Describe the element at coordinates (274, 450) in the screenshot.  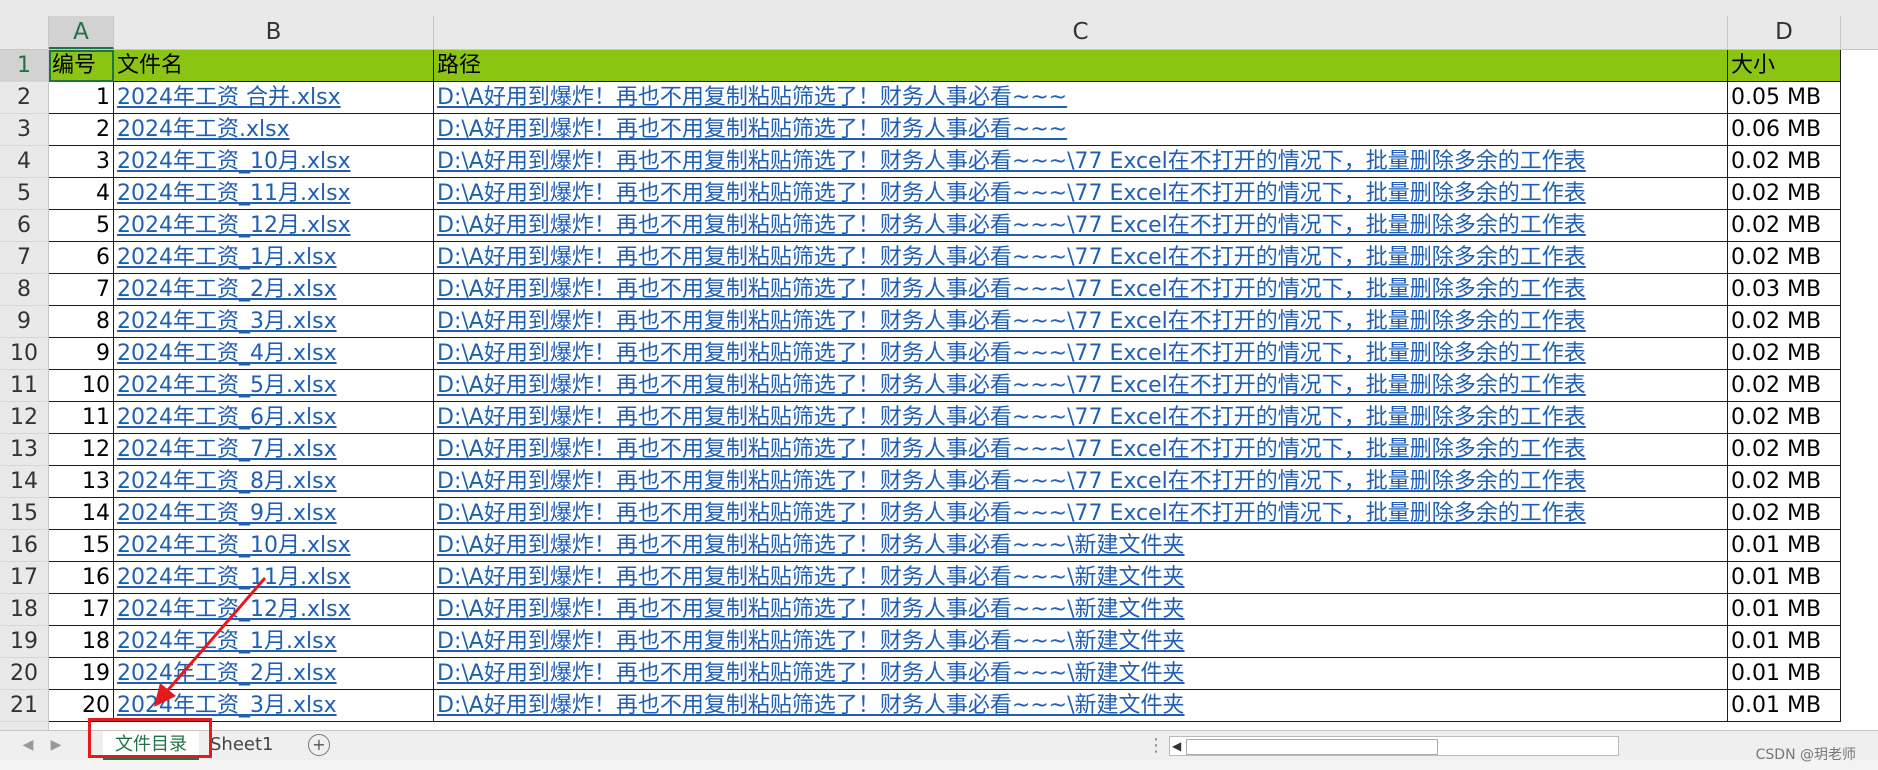
I see `file-name-link: 2024年工资_7月.xlsx` at that location.